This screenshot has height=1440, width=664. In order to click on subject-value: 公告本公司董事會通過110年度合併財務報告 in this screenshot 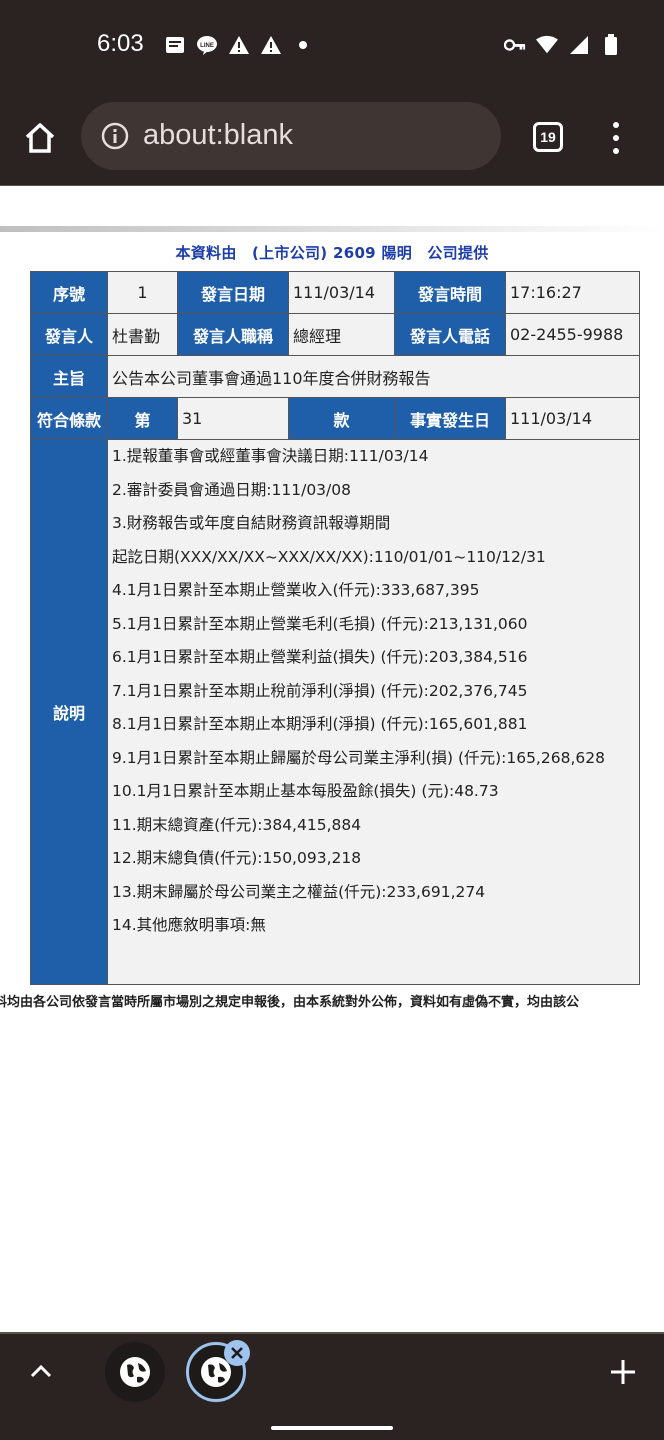, I will do `click(373, 376)`.